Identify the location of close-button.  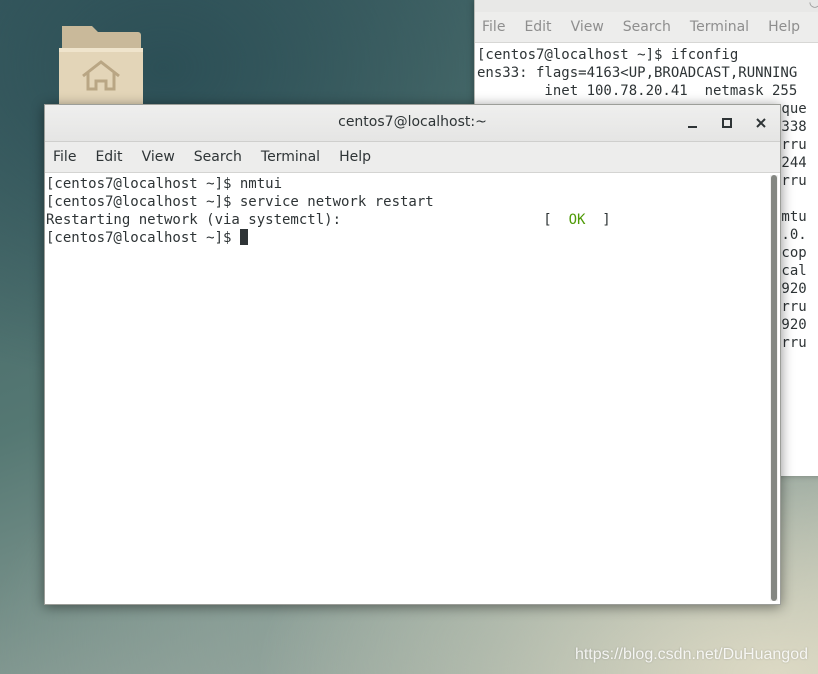
(761, 123).